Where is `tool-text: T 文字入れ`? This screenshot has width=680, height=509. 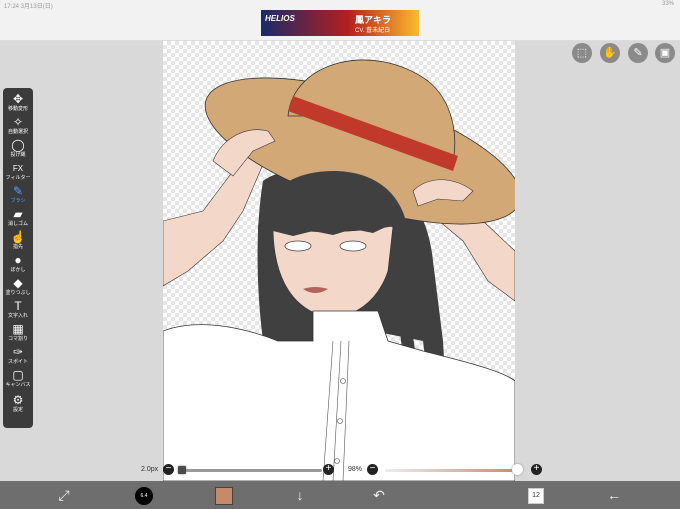
tool-text: T 文字入れ is located at coordinates (18, 311).